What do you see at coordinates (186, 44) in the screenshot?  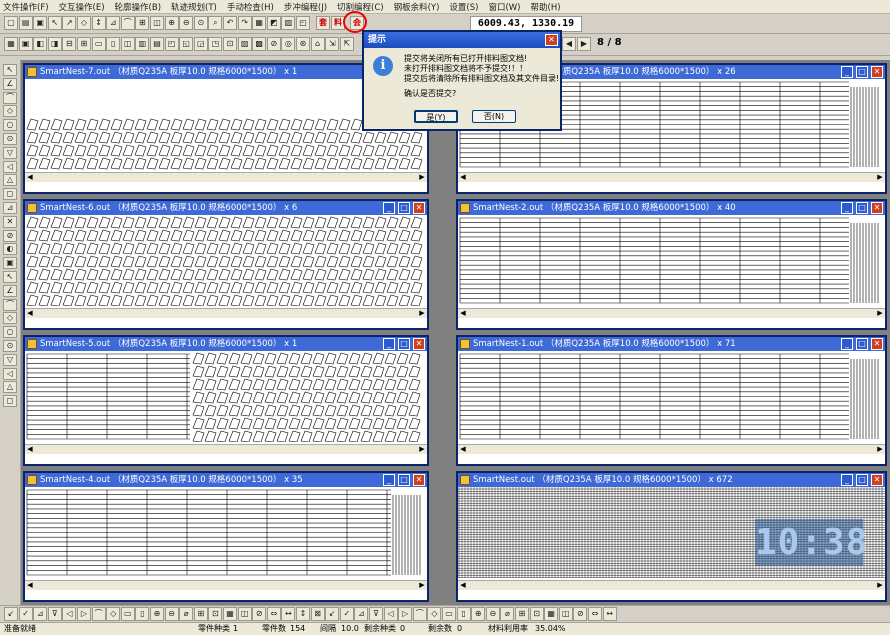 I see `tool-button: ◱` at bounding box center [186, 44].